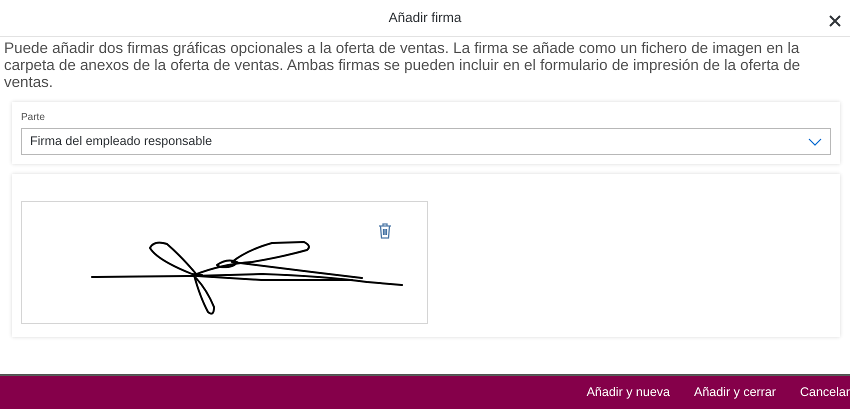 This screenshot has height=409, width=850. Describe the element at coordinates (402, 65) in the screenshot. I see `description-text: Puede añadir dos firmas gráficas opcionales a la oferta de ventas. La firma se añade como un fichero de imagen en la carpeta de anexos de la oferta de ventas. Ambas firmas se pueden incluir en el formulario de impresión de la oferta de ventas.` at that location.